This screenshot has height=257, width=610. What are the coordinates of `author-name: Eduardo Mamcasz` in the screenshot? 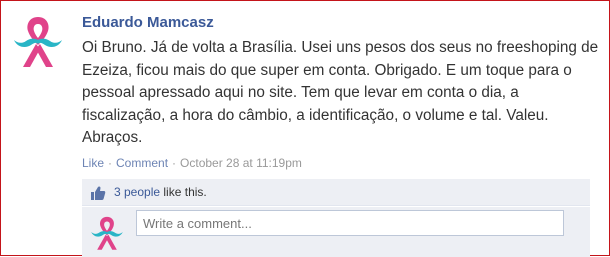 It's located at (342, 23).